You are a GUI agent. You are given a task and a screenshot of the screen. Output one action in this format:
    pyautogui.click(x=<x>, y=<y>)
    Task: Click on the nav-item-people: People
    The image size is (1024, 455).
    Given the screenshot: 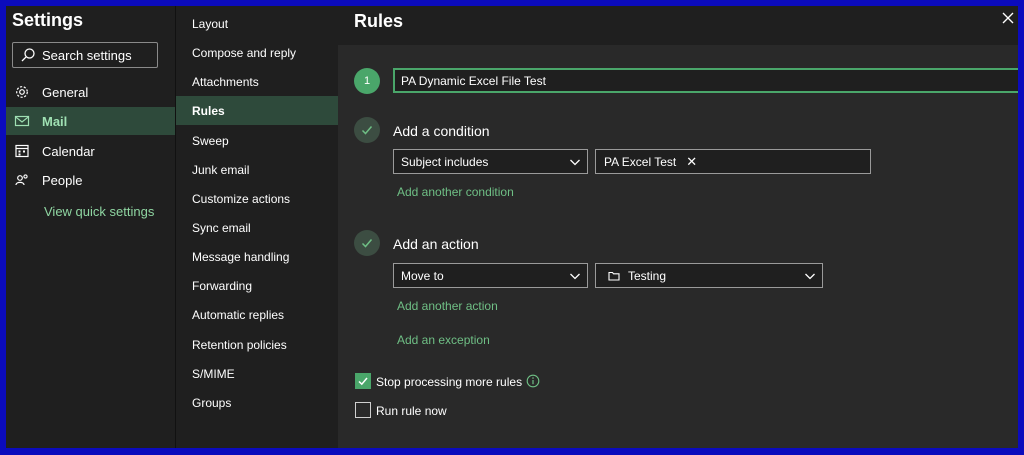 What is the action you would take?
    pyautogui.click(x=90, y=180)
    